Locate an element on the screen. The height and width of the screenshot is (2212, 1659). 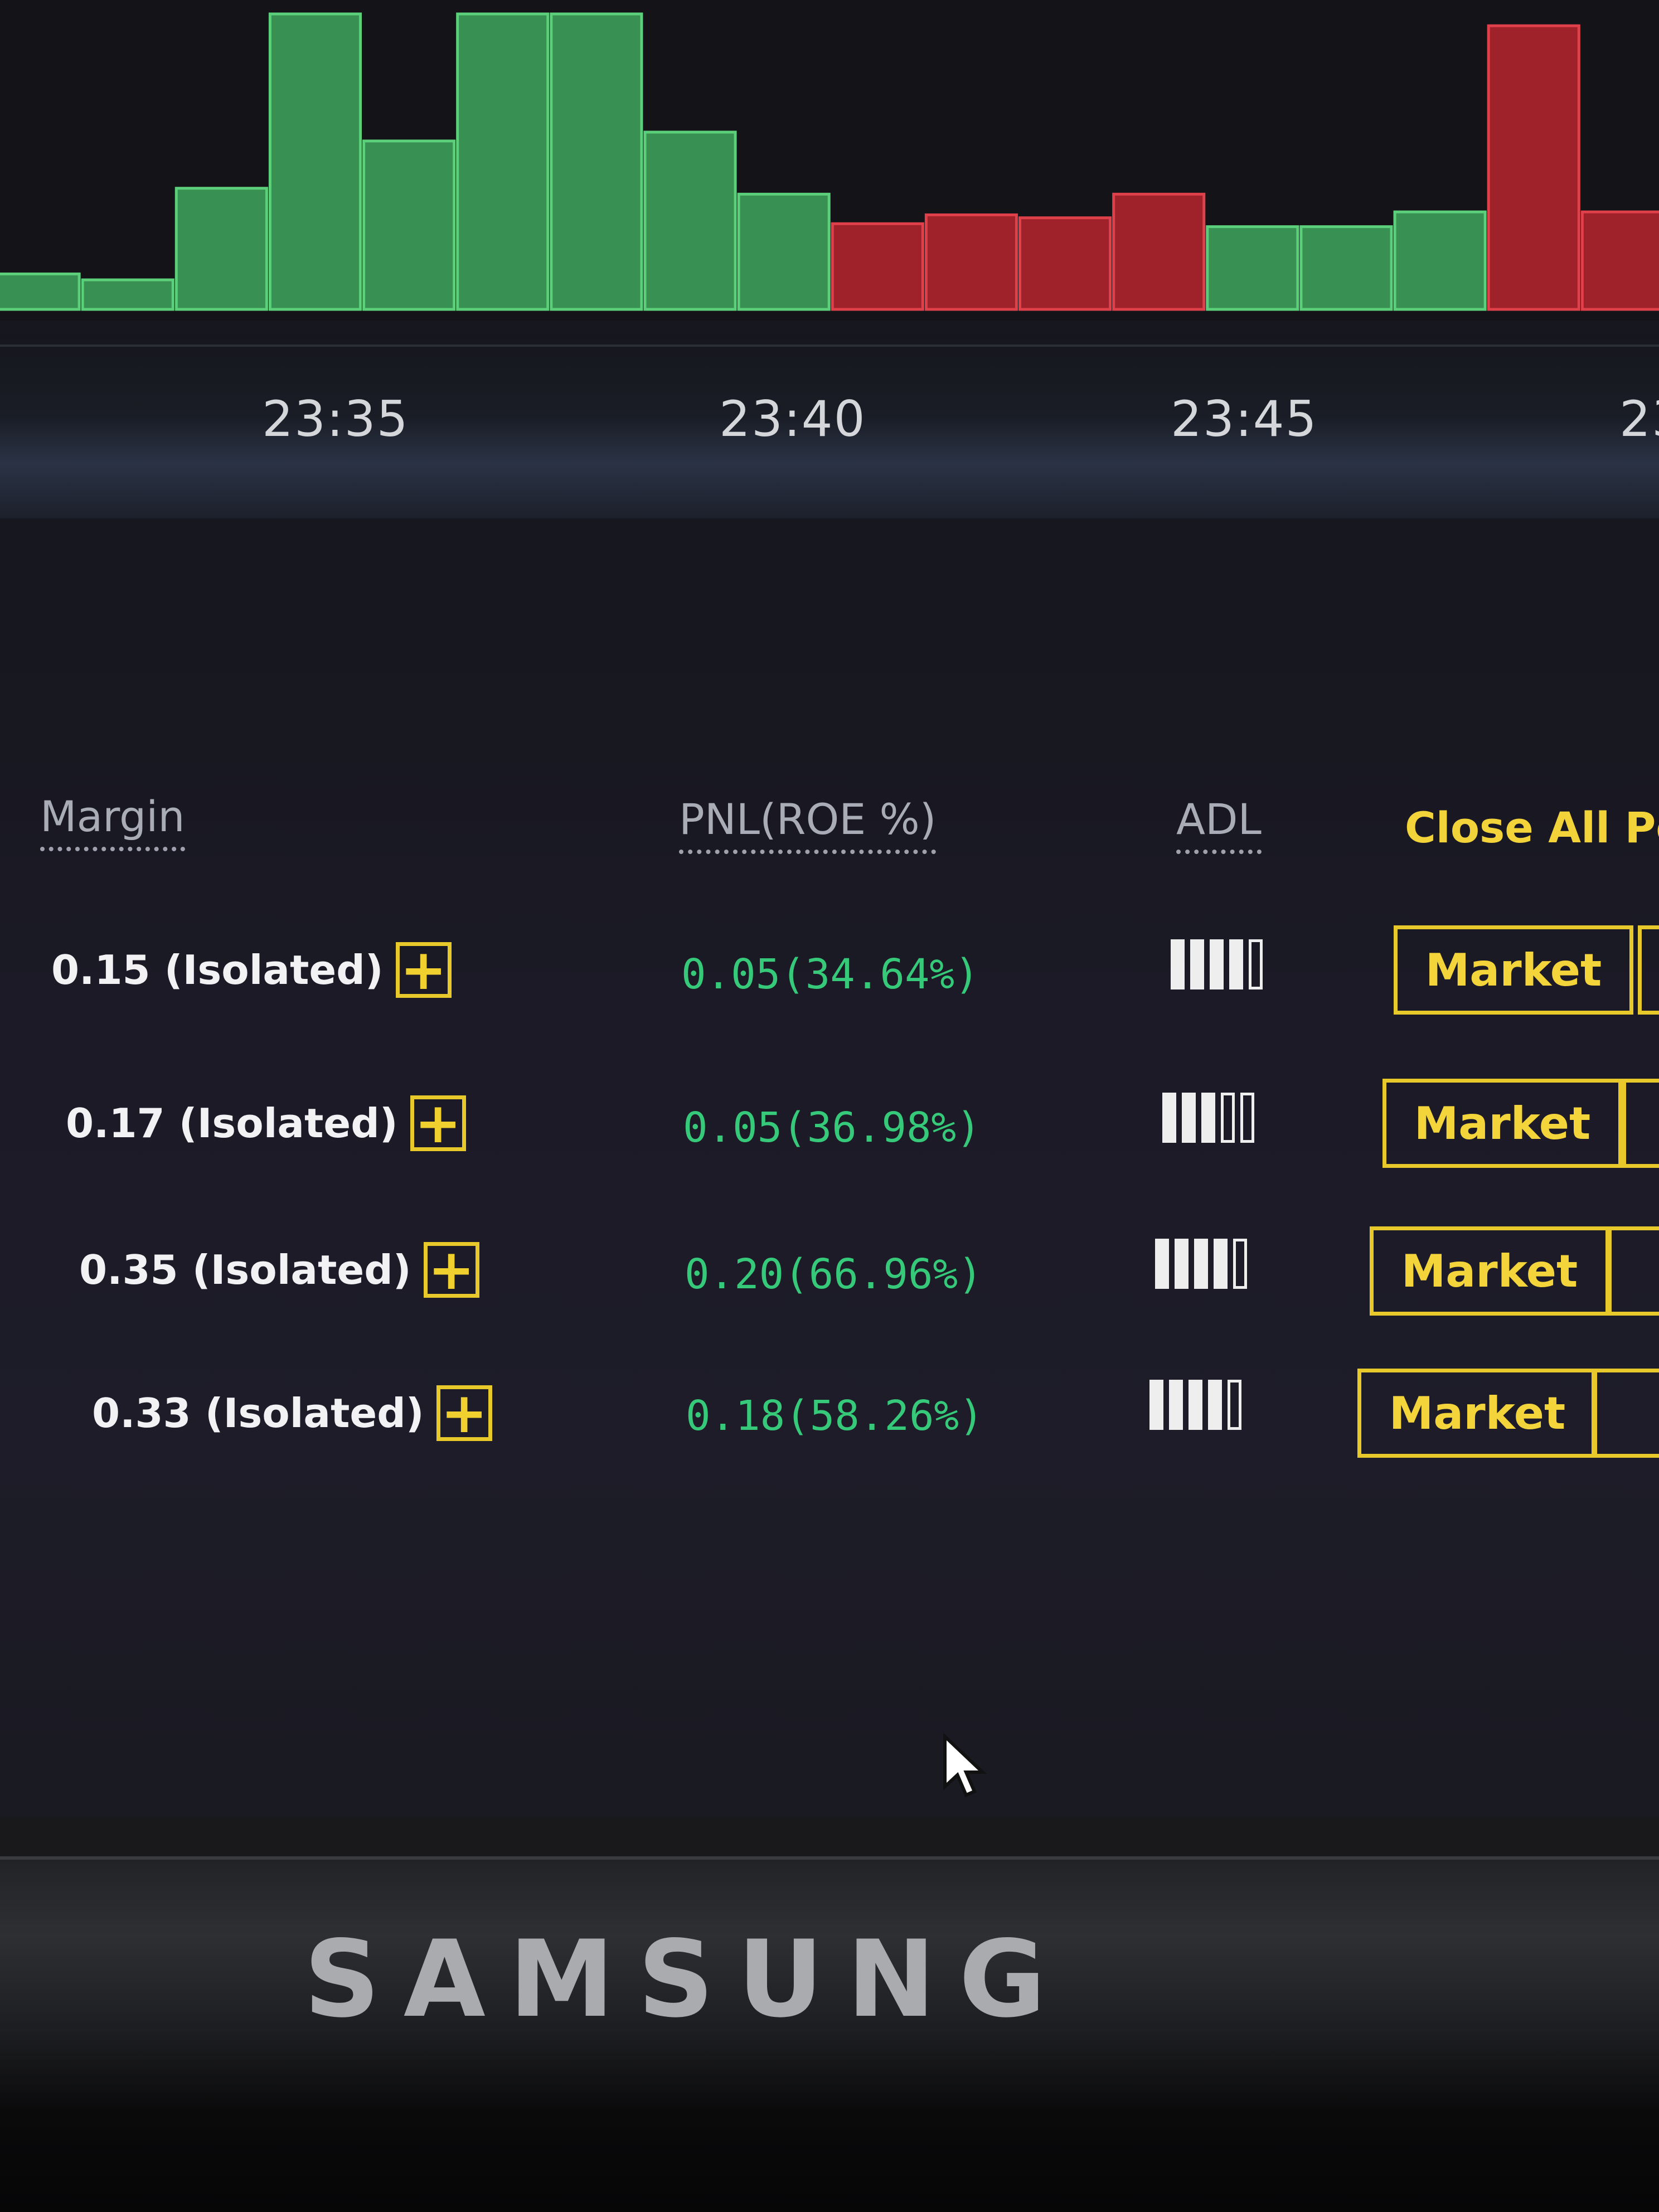
header-margin: Margin is located at coordinates (113, 821).